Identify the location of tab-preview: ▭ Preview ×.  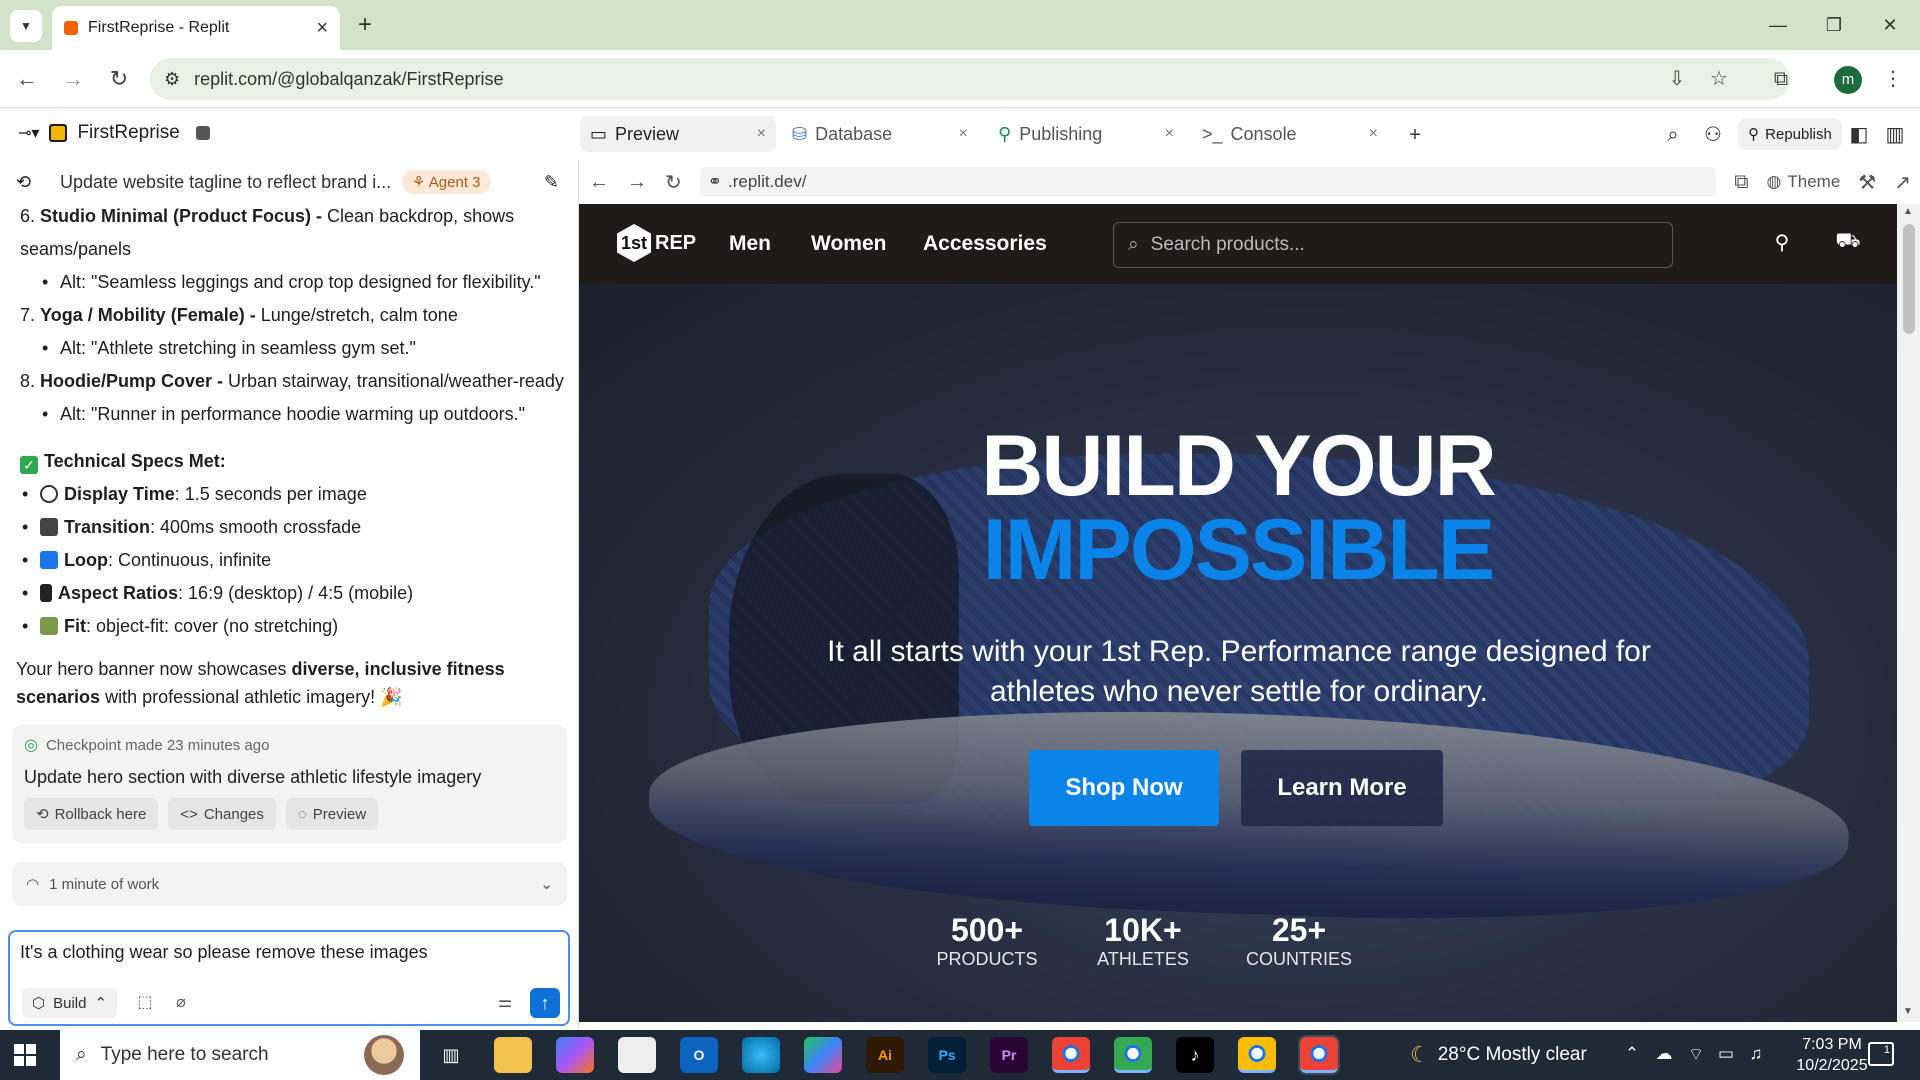
(678, 134).